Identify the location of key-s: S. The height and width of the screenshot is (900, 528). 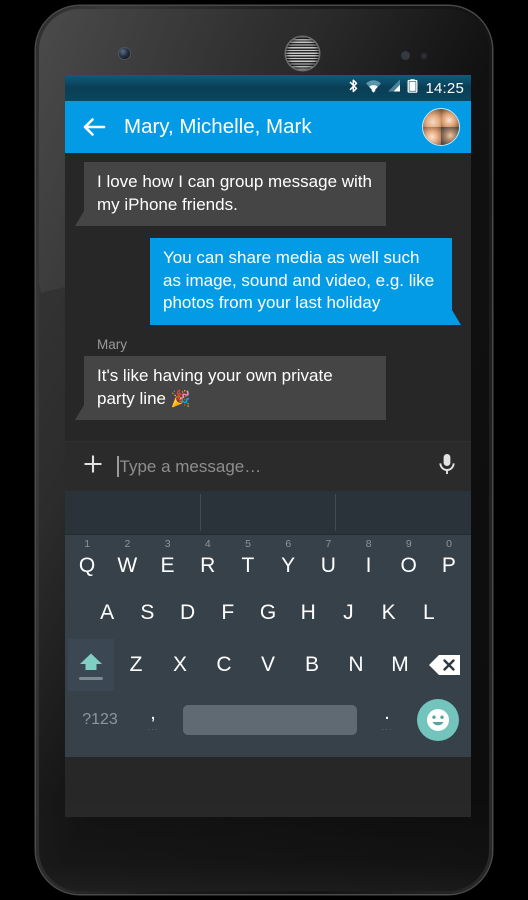
(147, 613).